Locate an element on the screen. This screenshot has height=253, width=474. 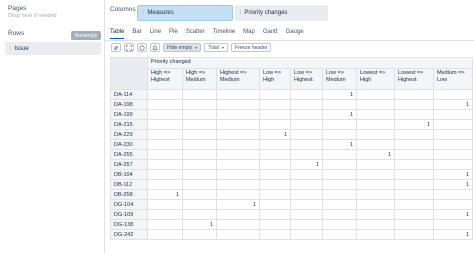
chip-label: Measures is located at coordinates (160, 13).